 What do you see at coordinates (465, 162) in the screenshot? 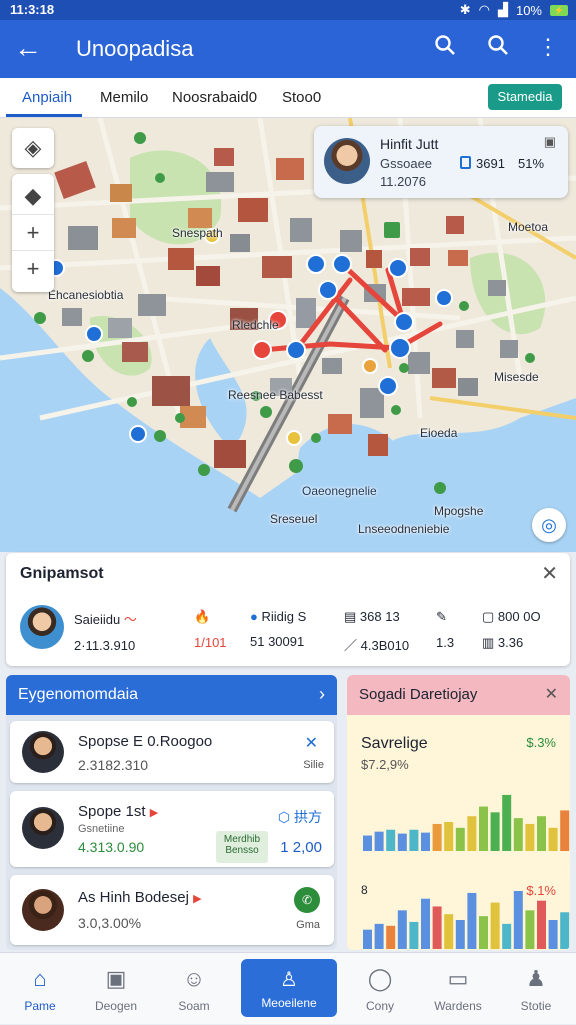
I see `phone-icon` at bounding box center [465, 162].